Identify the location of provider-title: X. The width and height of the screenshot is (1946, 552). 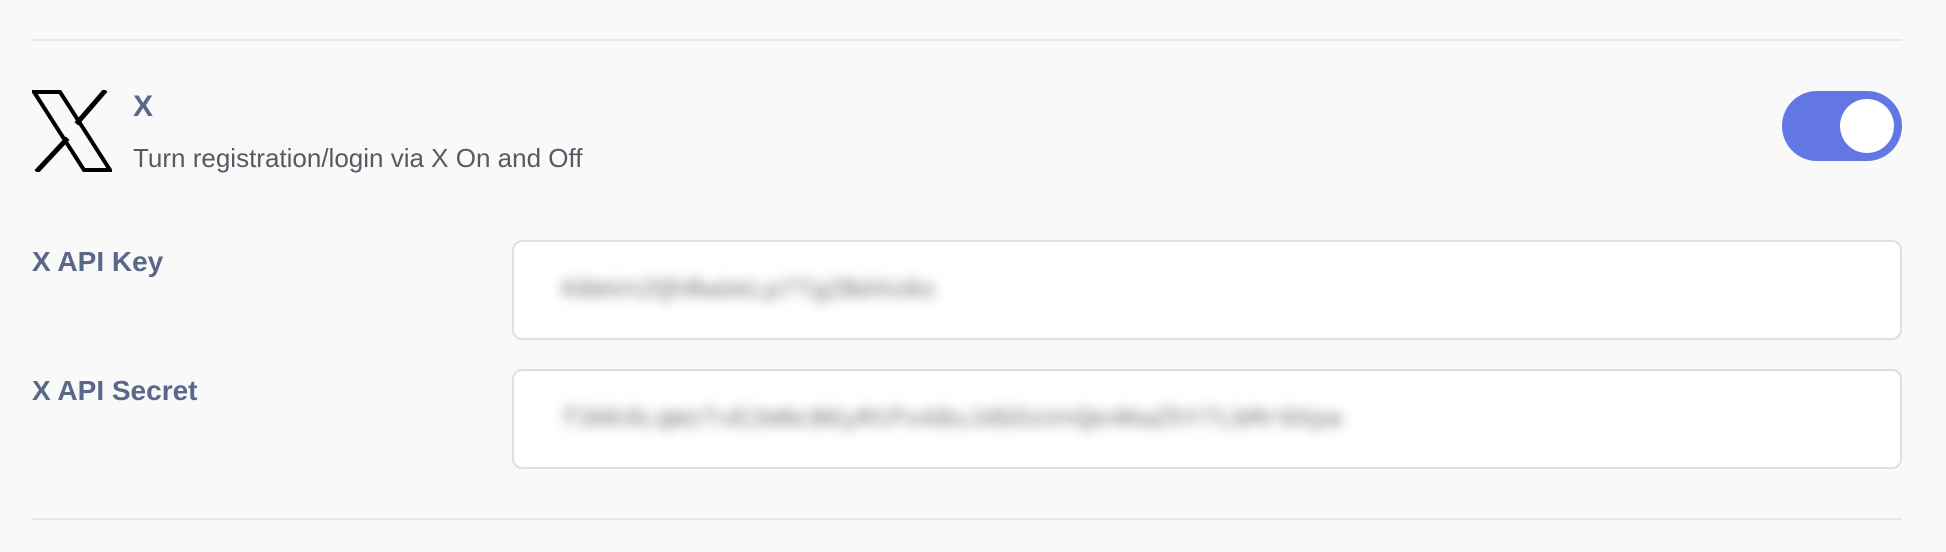
(143, 106).